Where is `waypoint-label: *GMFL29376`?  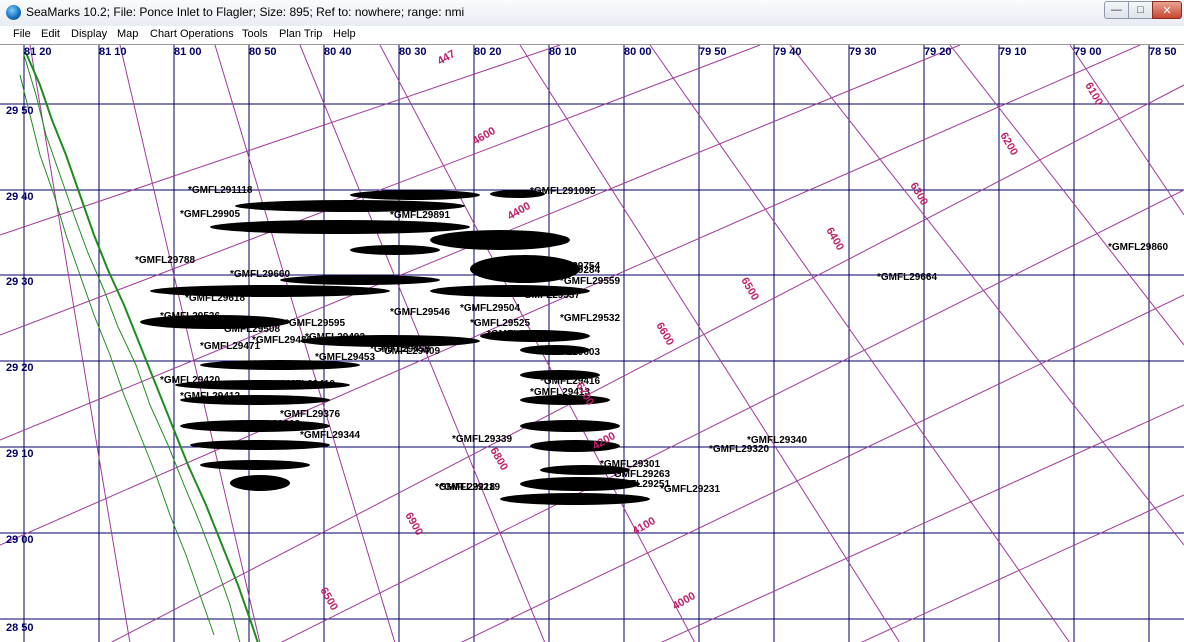 waypoint-label: *GMFL29376 is located at coordinates (310, 414).